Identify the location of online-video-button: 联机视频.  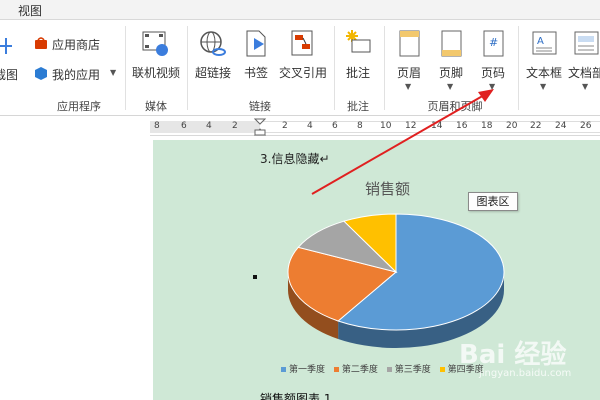
(156, 55).